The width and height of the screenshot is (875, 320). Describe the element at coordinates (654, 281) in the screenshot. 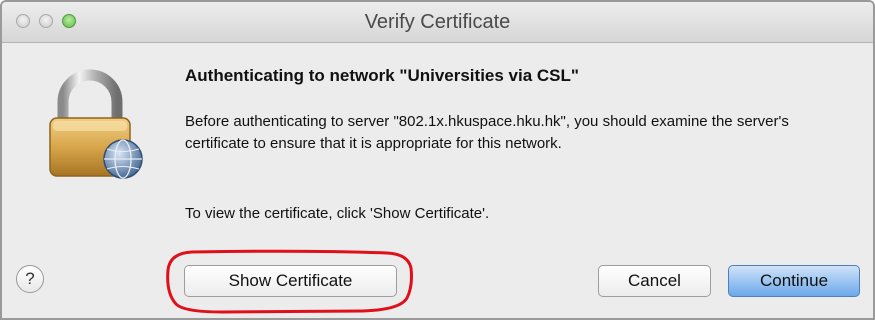

I see `cancel-button: Cancel` at that location.